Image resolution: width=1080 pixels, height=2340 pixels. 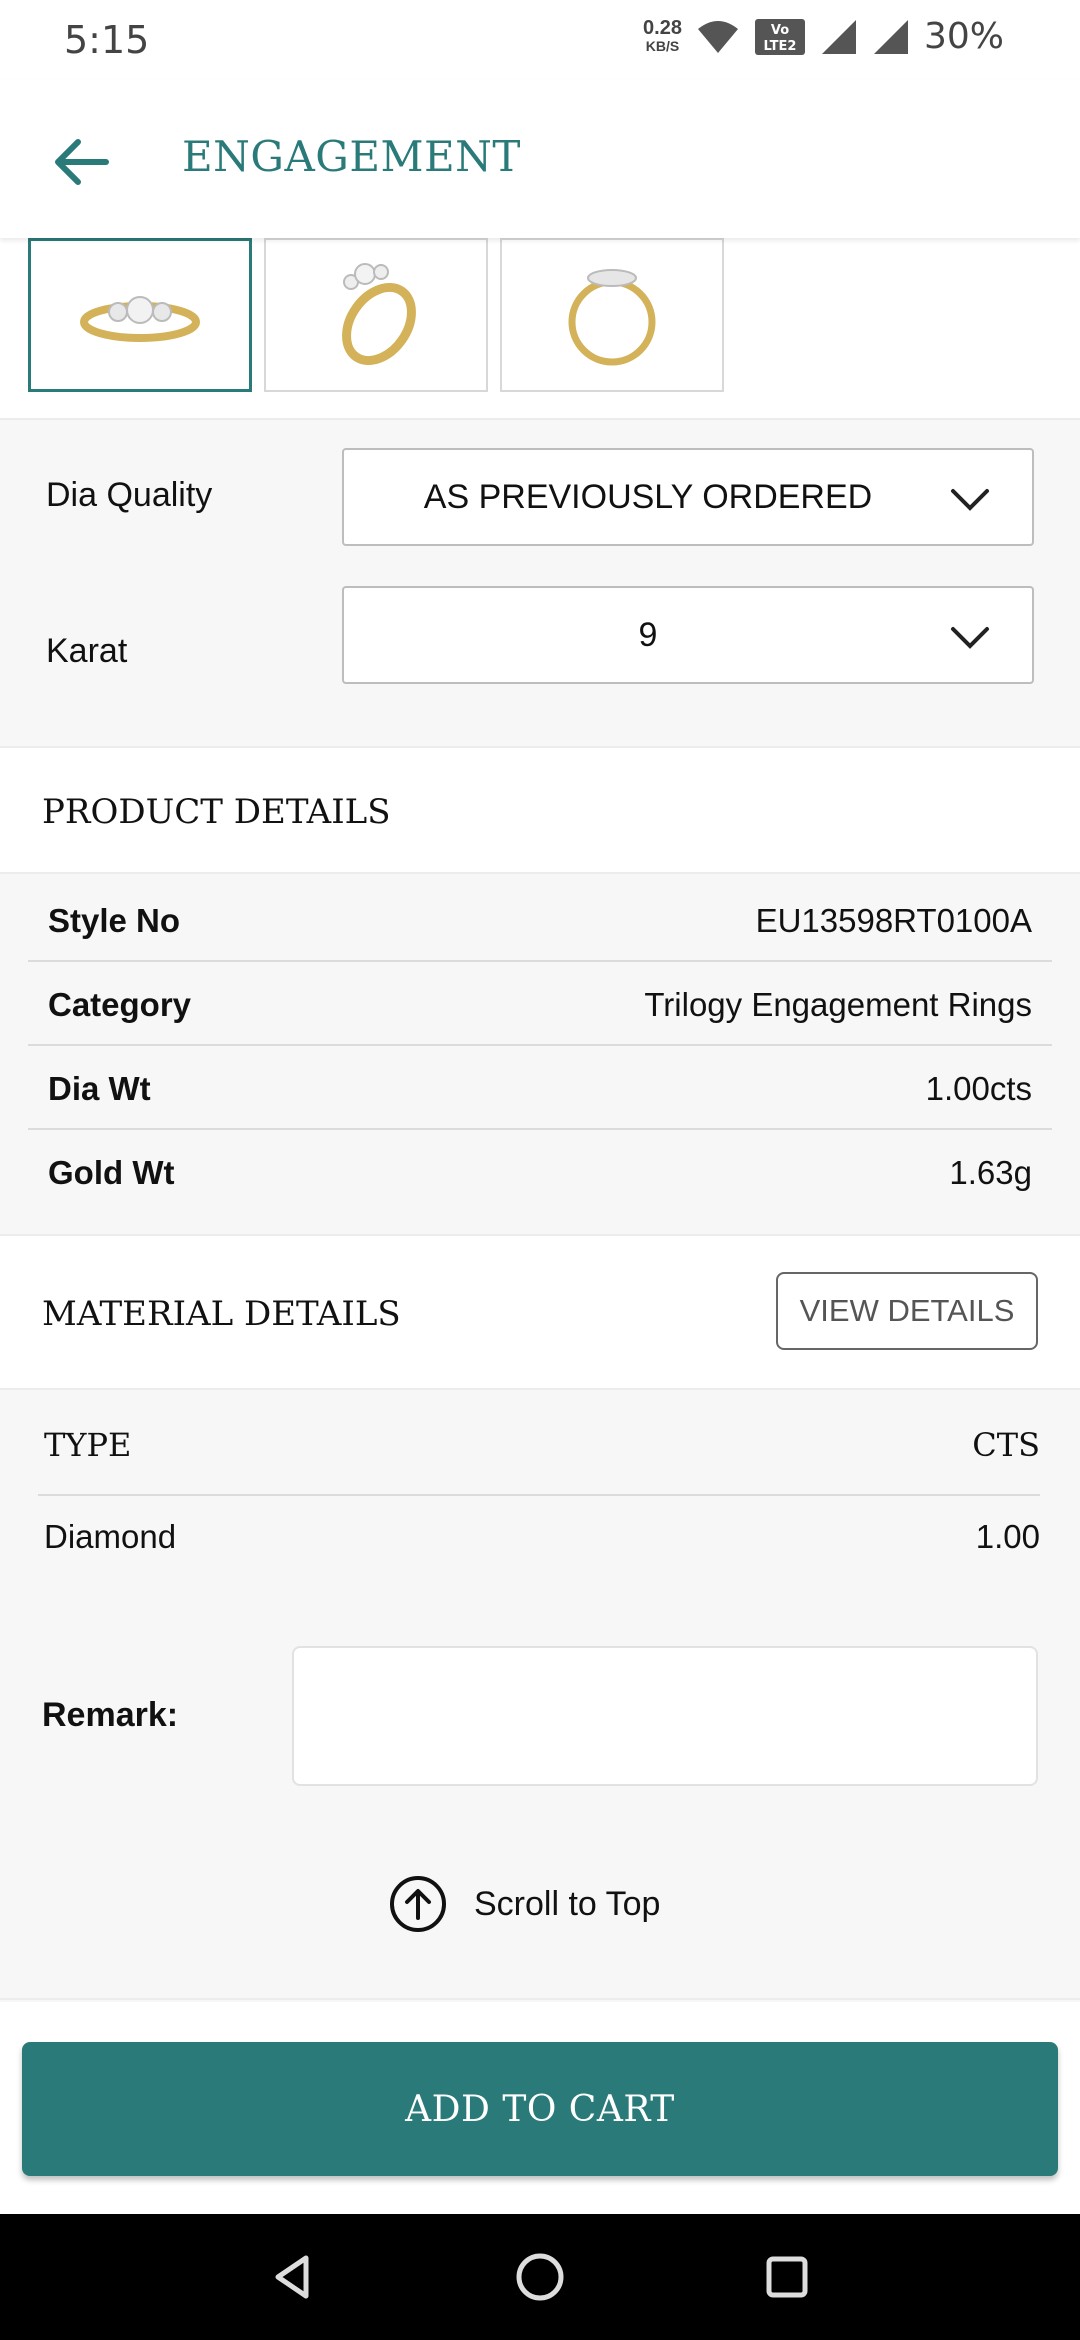 What do you see at coordinates (567, 1903) in the screenshot?
I see `scroll-to-top-label: Scroll to Top` at bounding box center [567, 1903].